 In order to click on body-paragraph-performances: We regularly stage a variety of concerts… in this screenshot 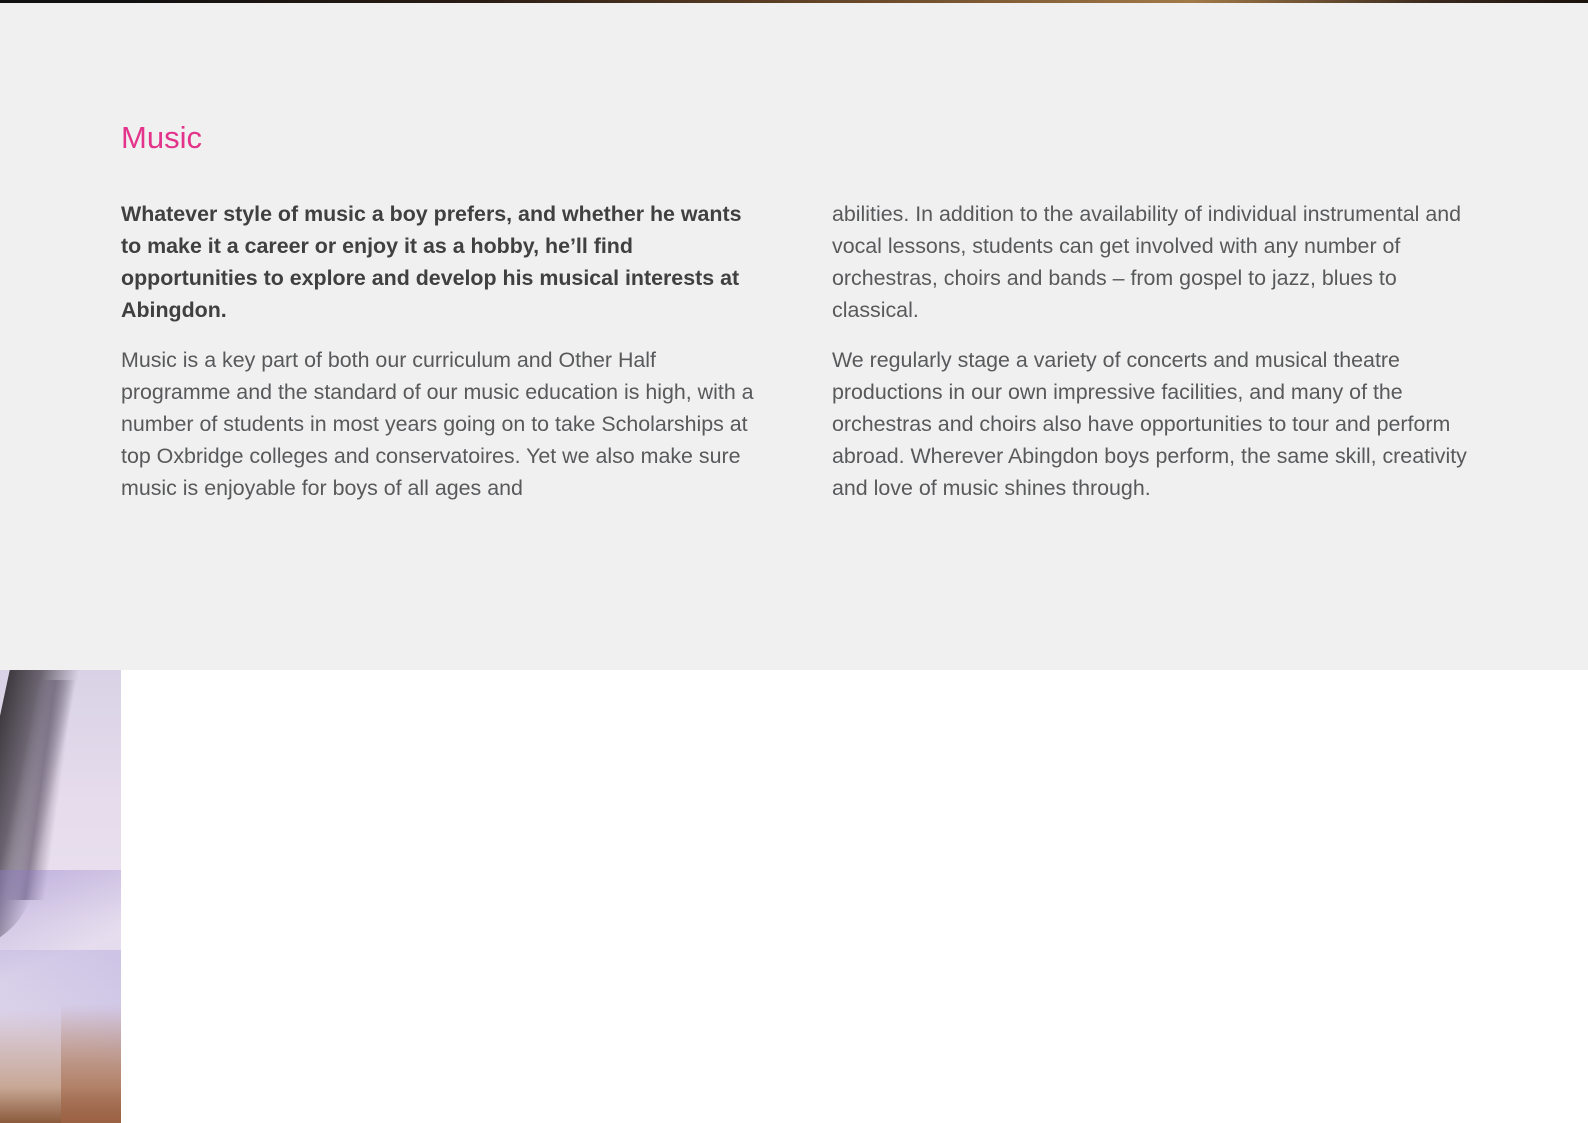, I will do `click(1149, 424)`.